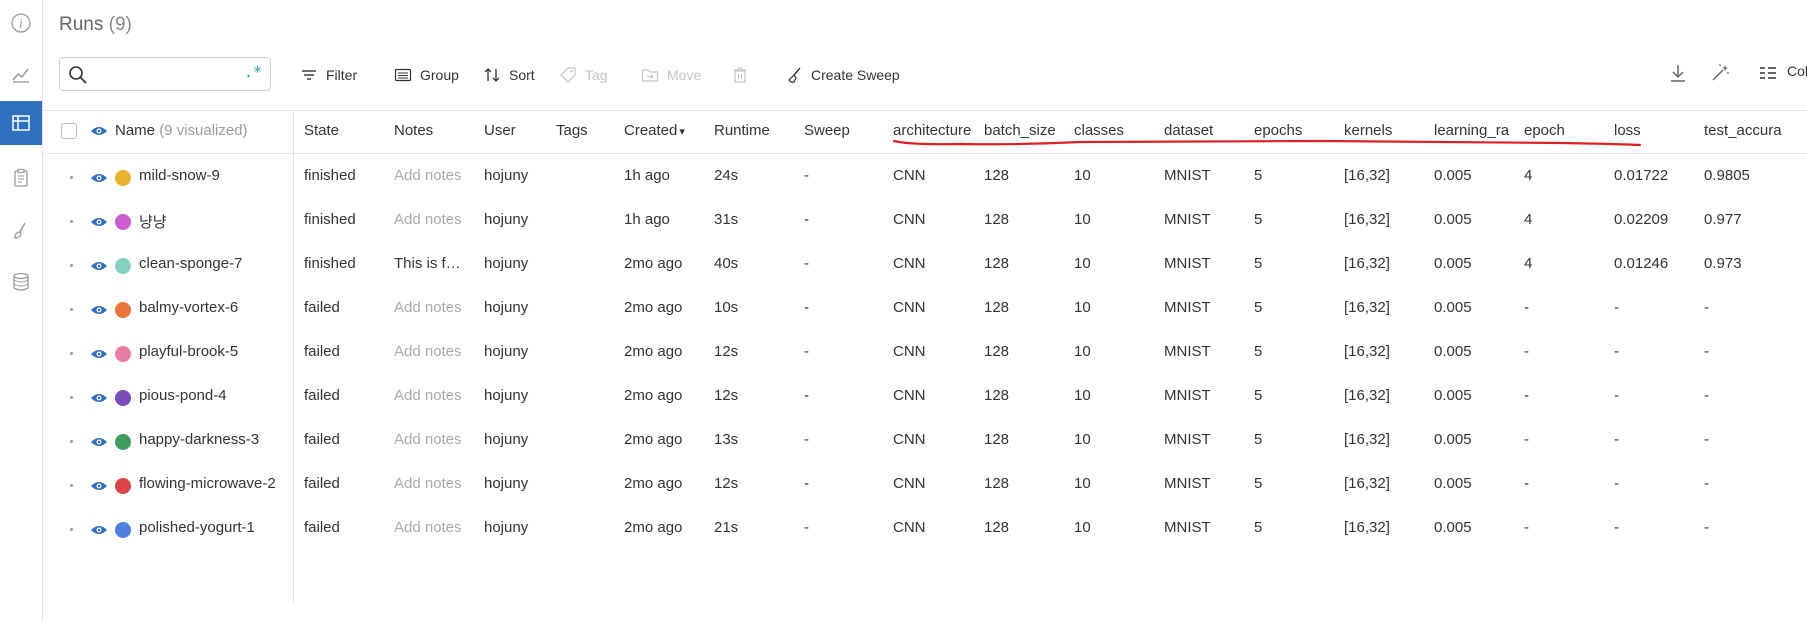 The width and height of the screenshot is (1807, 621). What do you see at coordinates (1654, 130) in the screenshot?
I see `column-header-loss: loss` at bounding box center [1654, 130].